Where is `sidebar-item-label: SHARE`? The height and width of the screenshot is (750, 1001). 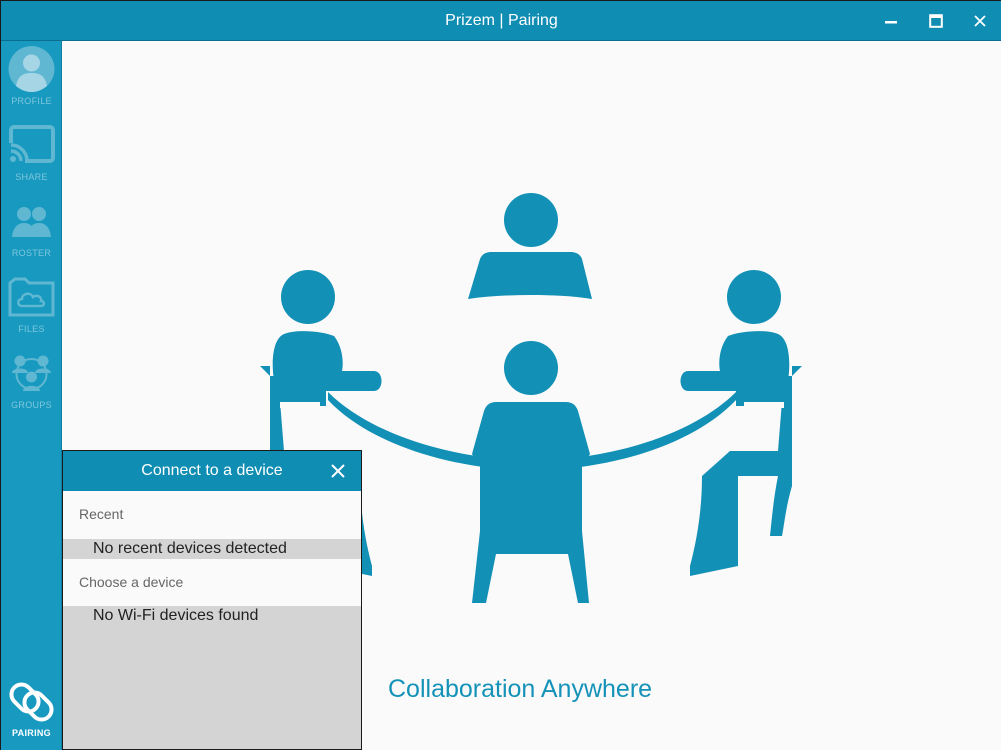
sidebar-item-label: SHARE is located at coordinates (31, 177).